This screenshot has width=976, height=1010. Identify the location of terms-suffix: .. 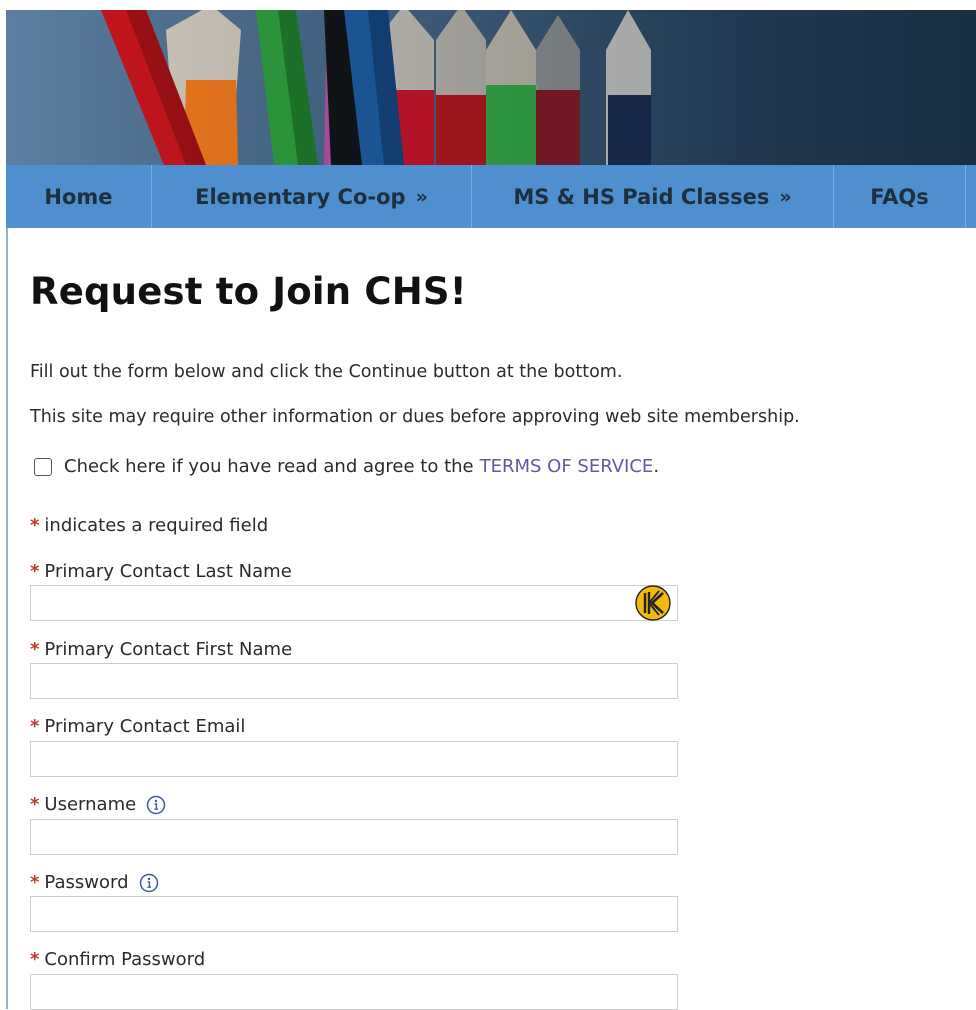
(656, 466).